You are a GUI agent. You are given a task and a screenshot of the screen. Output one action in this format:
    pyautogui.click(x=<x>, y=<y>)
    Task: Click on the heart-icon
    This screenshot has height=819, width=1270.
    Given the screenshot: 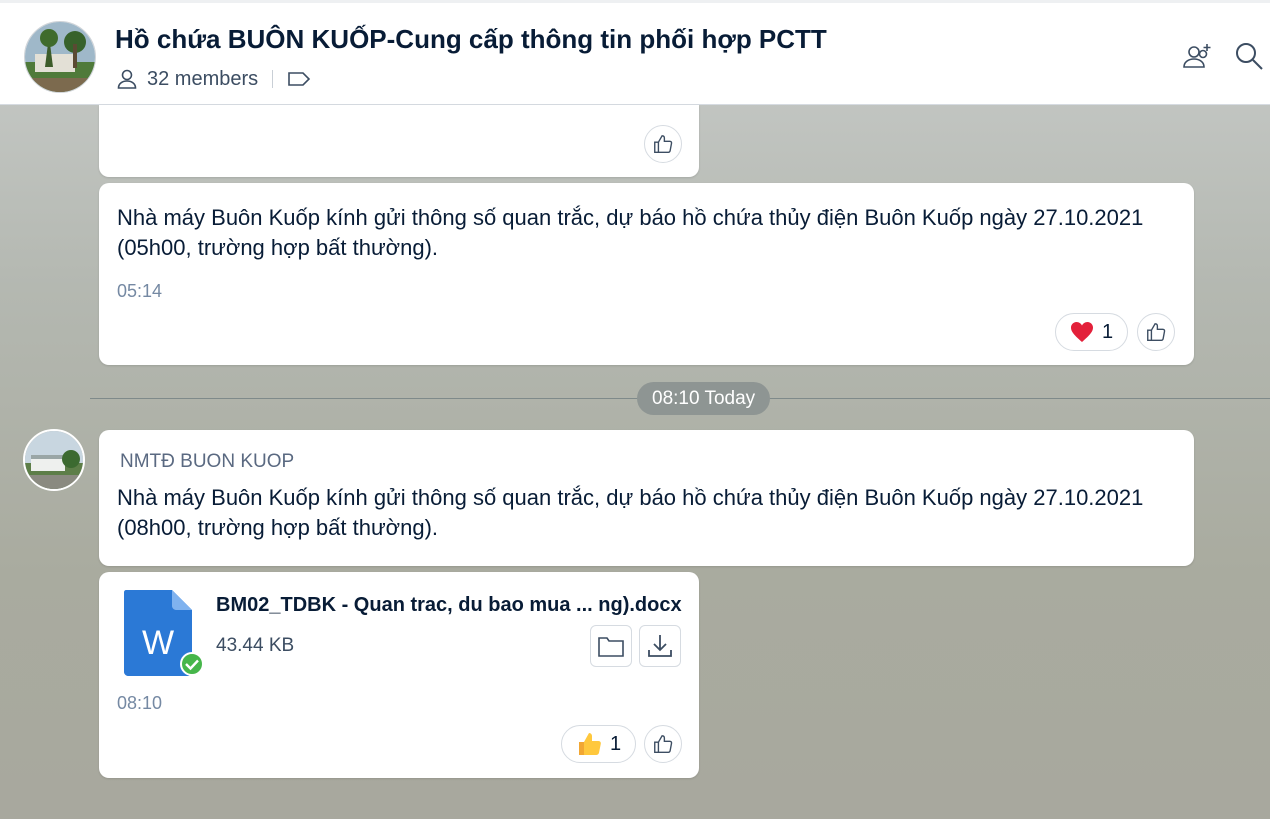 What is the action you would take?
    pyautogui.click(x=1082, y=332)
    